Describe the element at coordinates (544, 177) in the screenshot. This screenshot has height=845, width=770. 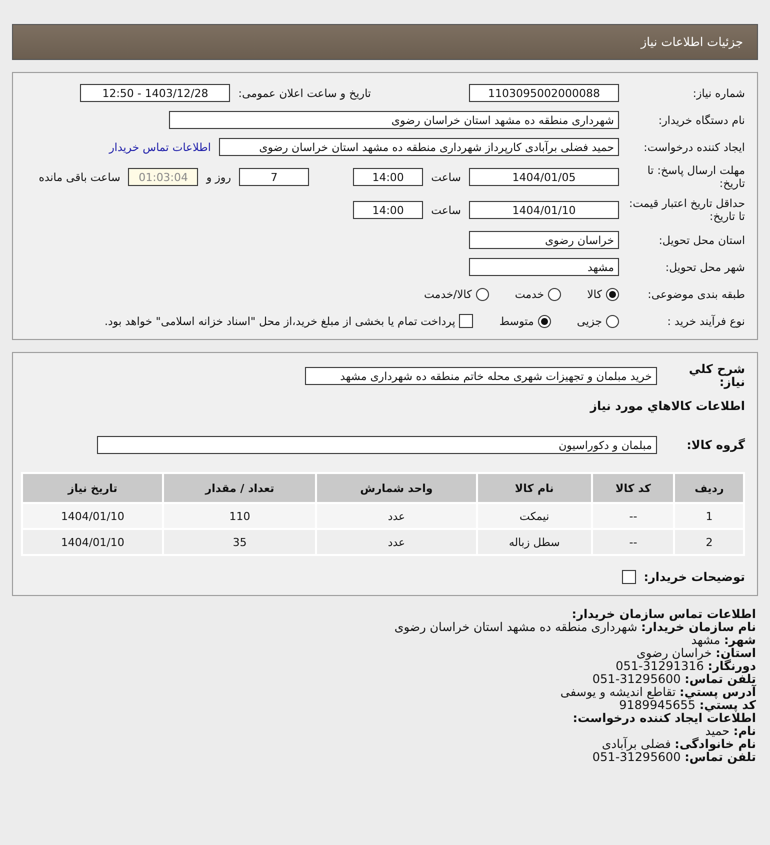
I see `deadline-date-field: 1404/01/05` at that location.